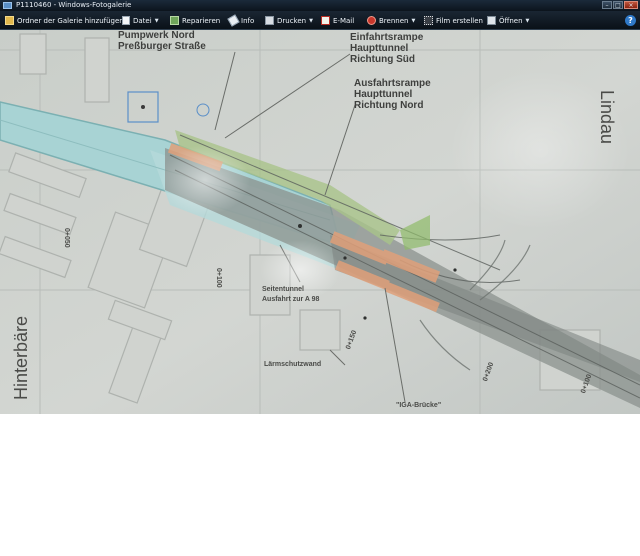 Image resolution: width=640 pixels, height=556 pixels. Describe the element at coordinates (387, 37) in the screenshot. I see `label-einfahrtsrampe: Einfahrtsrampe` at that location.